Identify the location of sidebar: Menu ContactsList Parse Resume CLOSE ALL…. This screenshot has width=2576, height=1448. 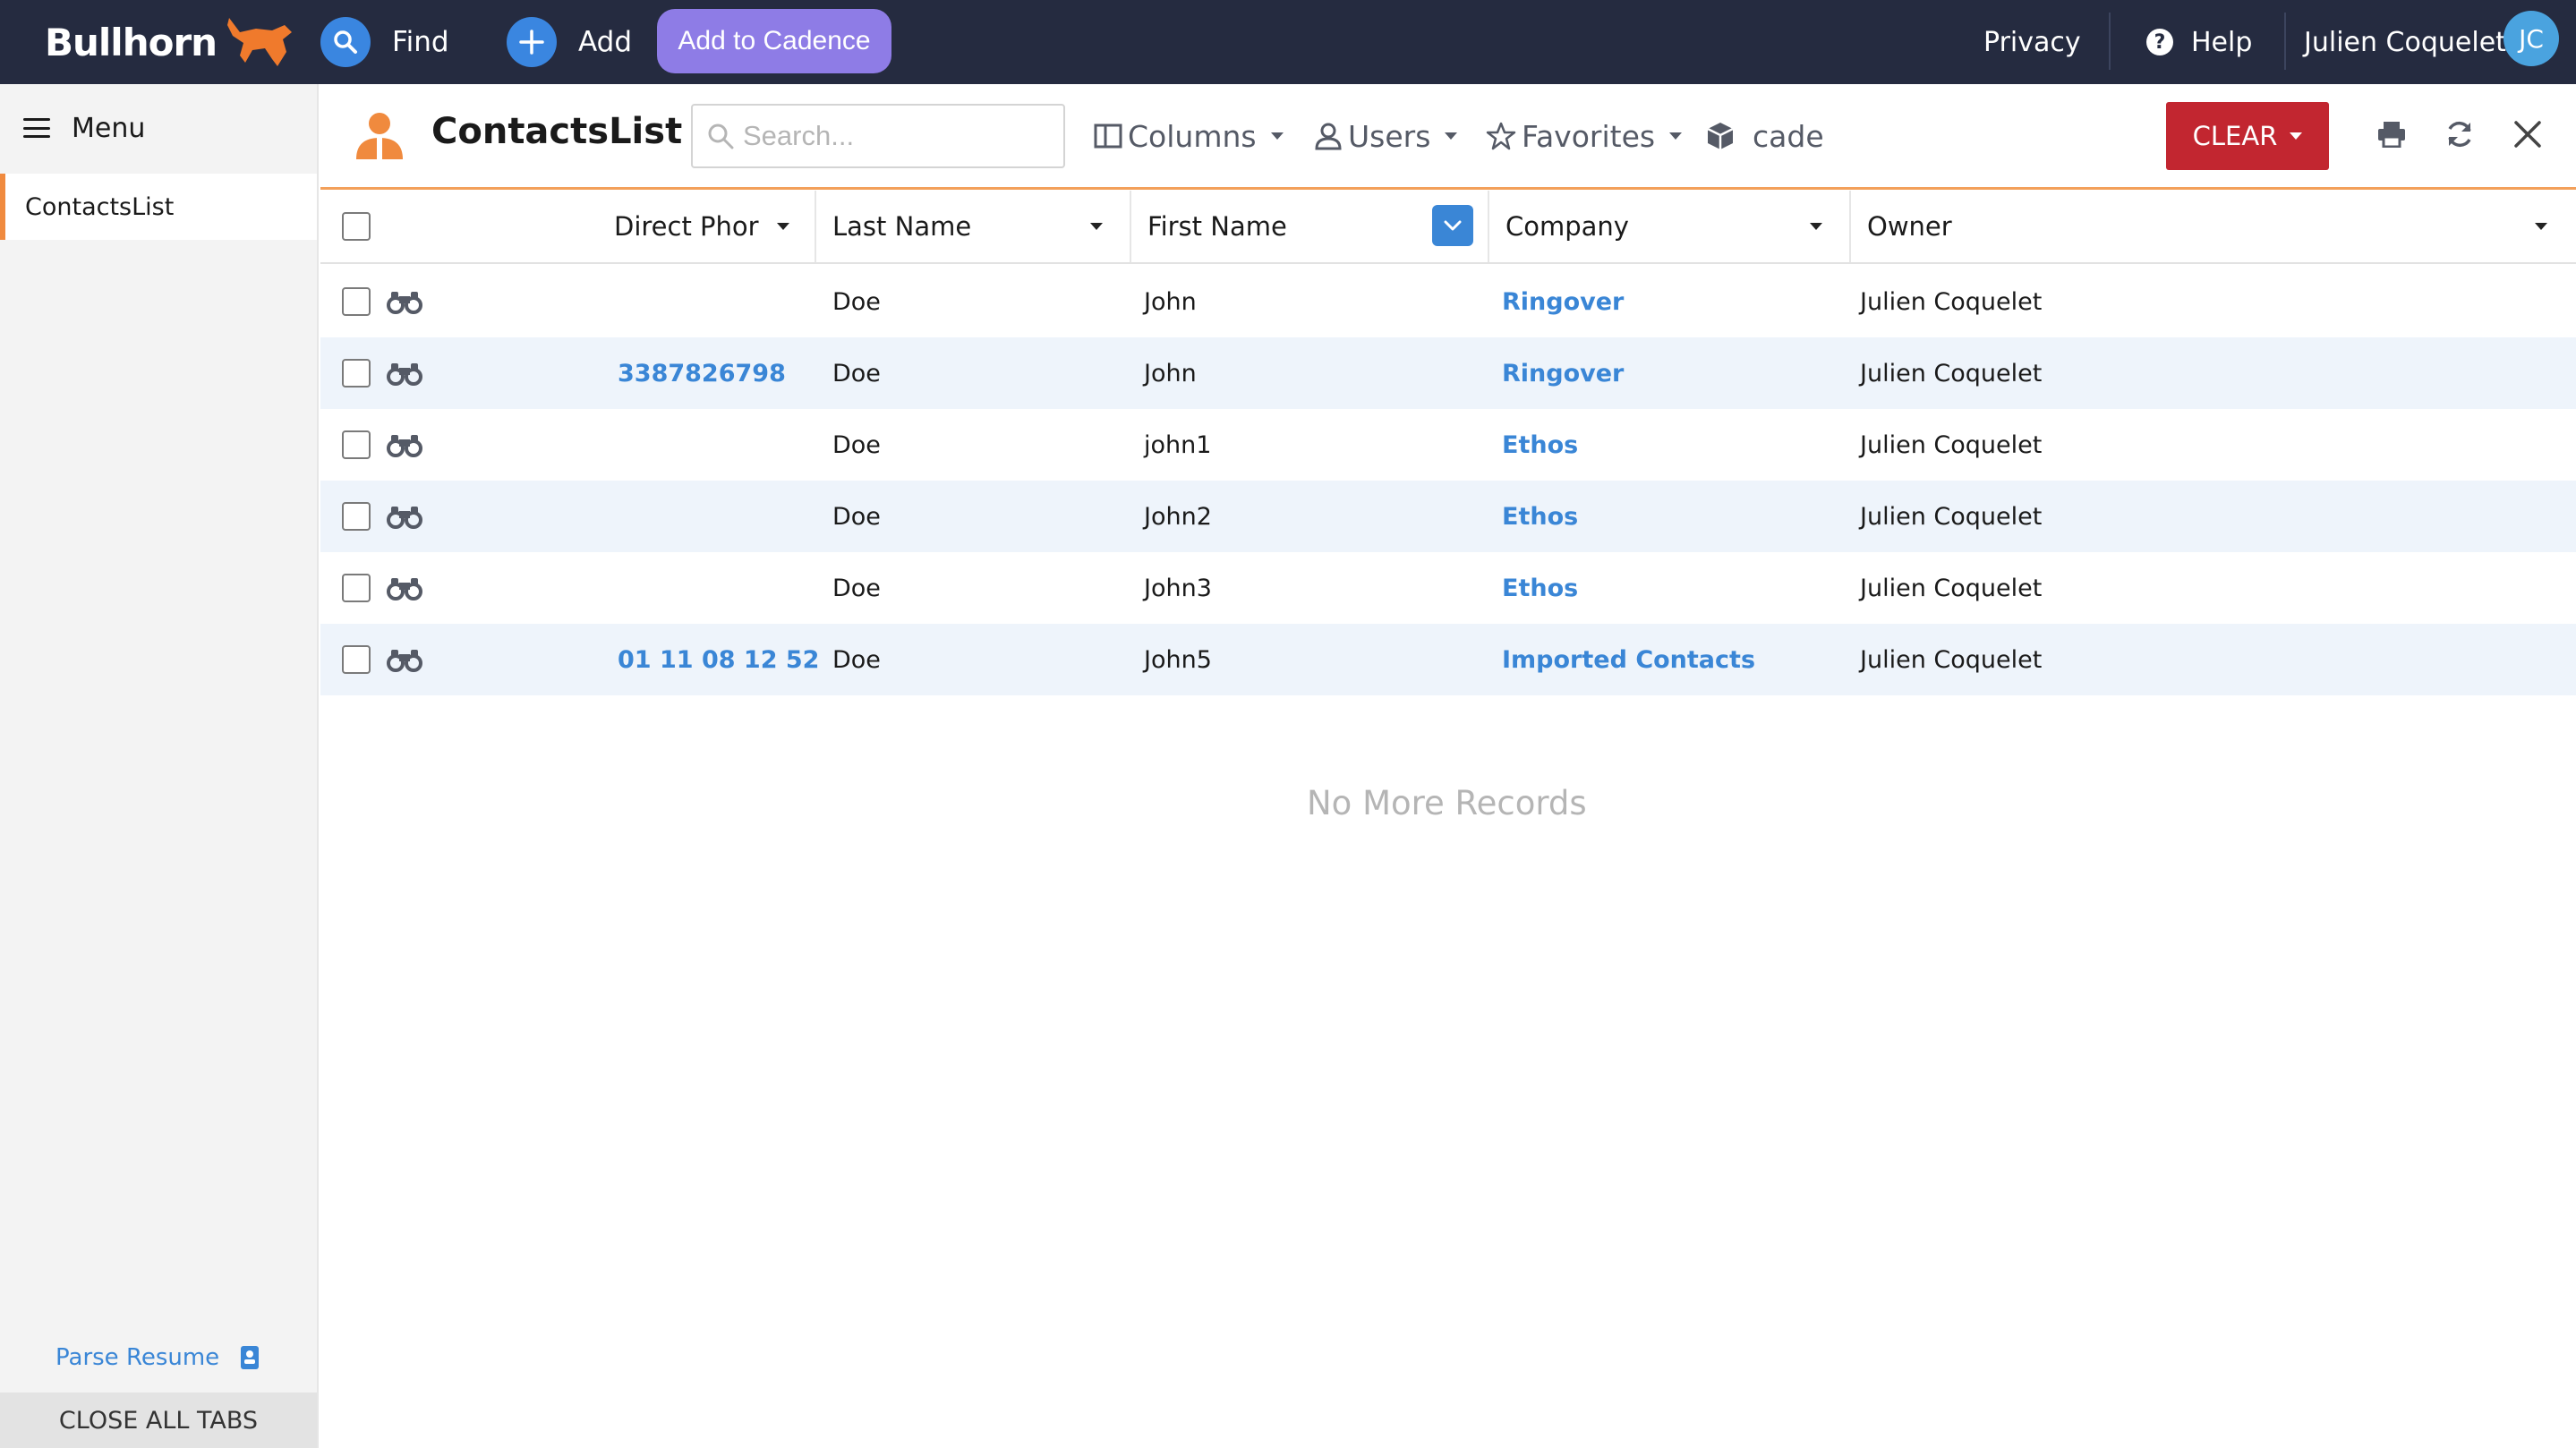
(159, 766).